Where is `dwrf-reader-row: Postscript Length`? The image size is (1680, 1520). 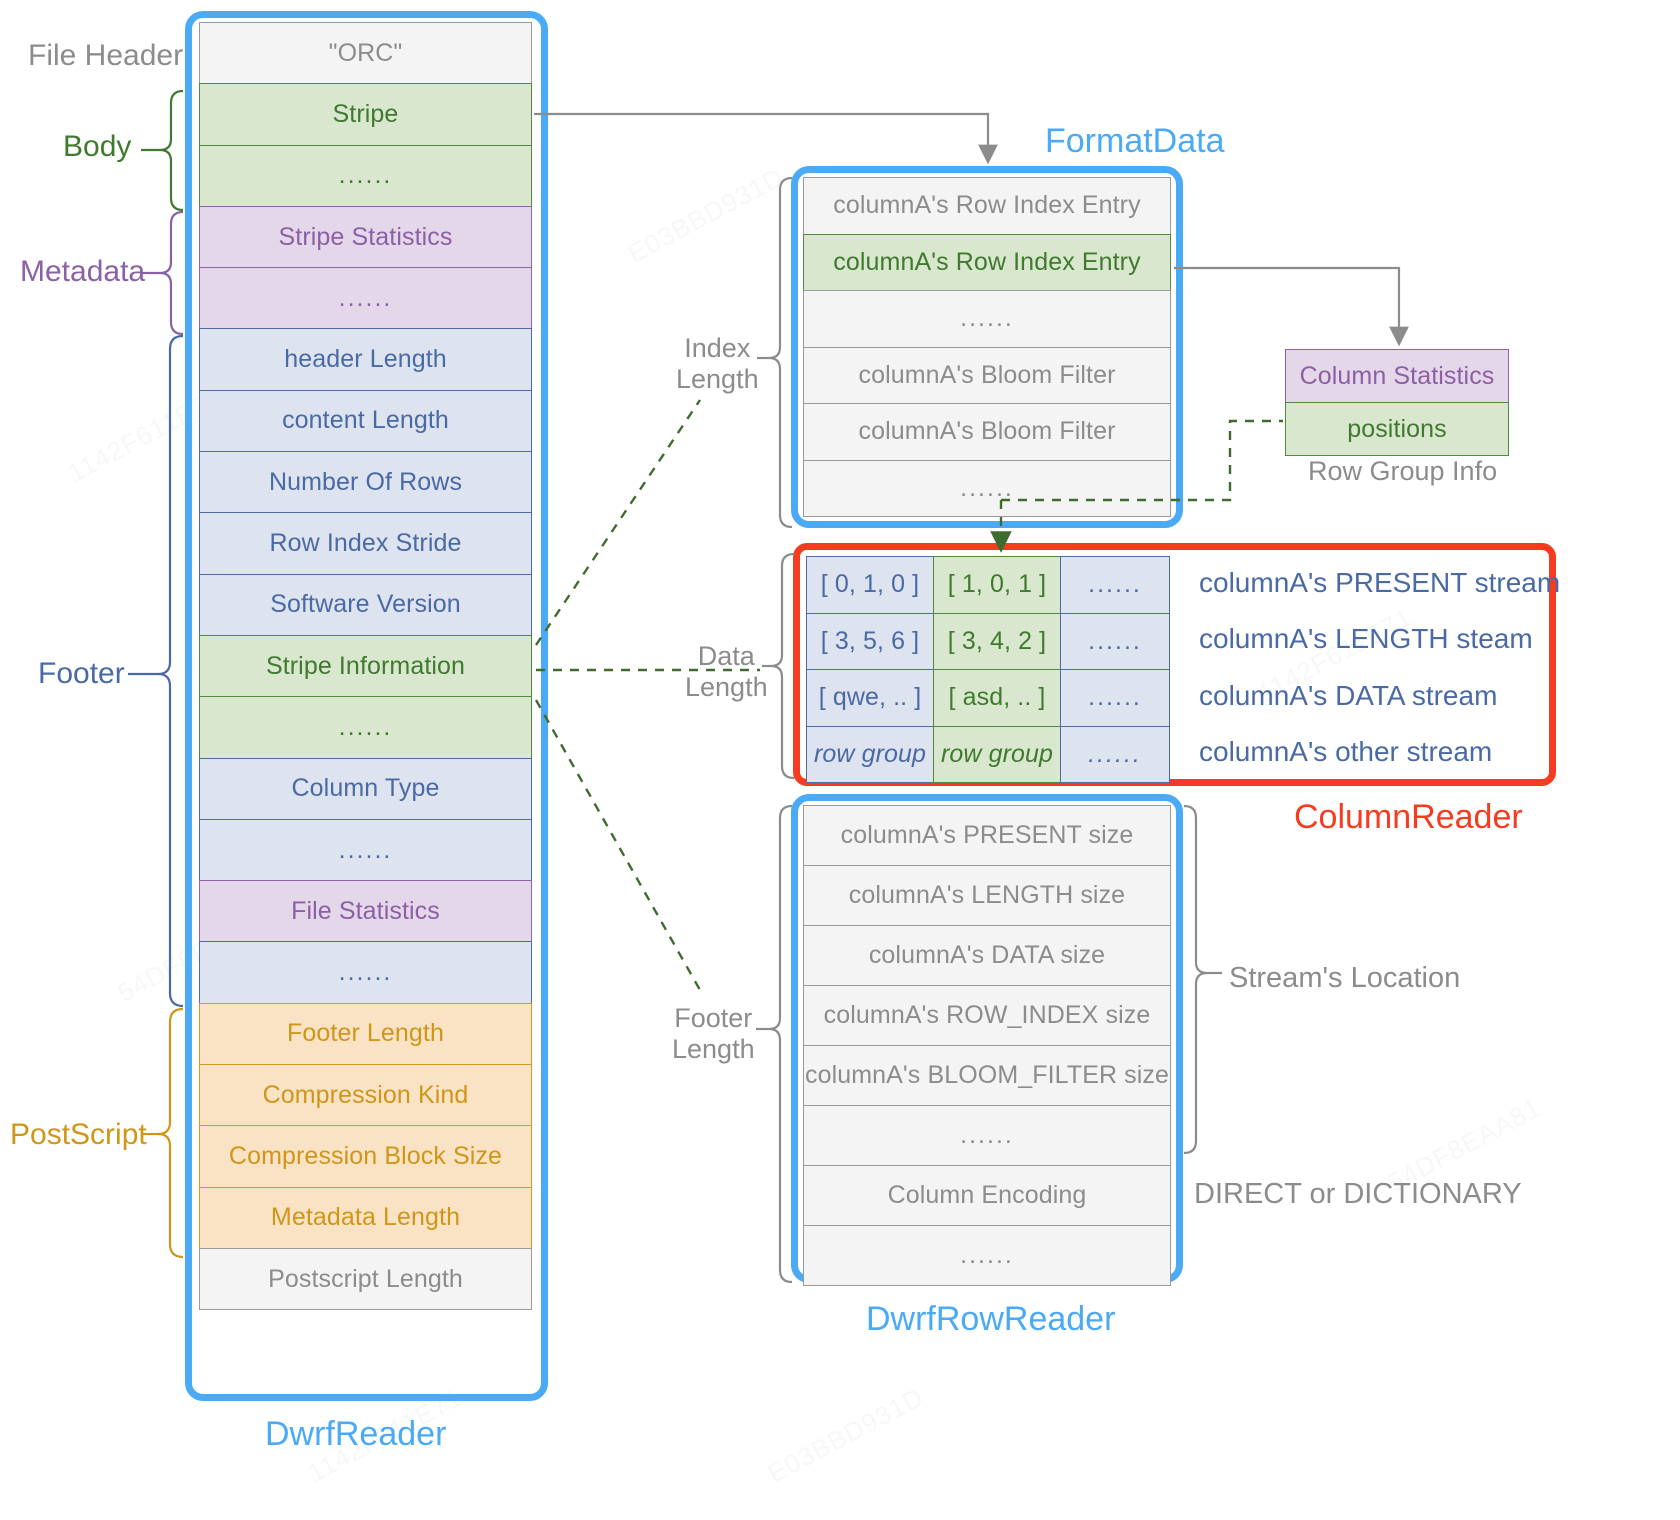
dwrf-reader-row: Postscript Length is located at coordinates (365, 1279).